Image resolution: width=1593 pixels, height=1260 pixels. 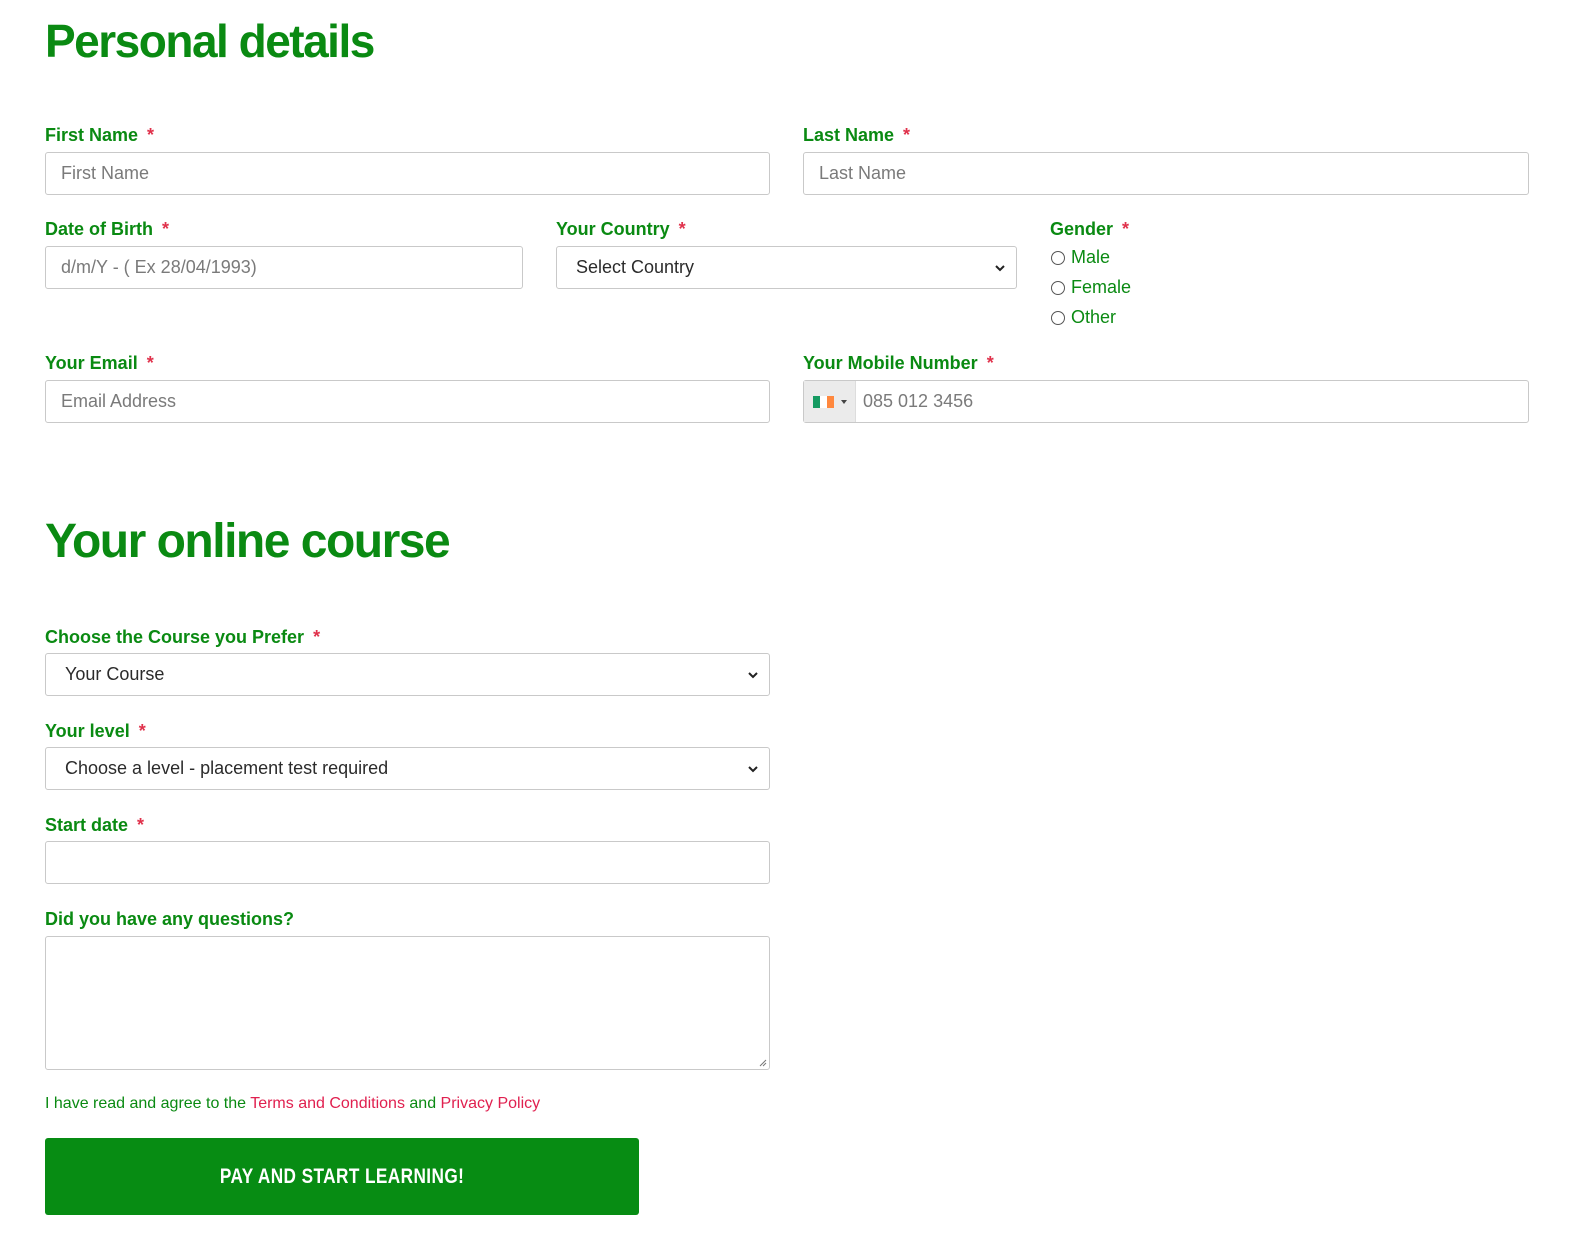 What do you see at coordinates (1082, 229) in the screenshot?
I see `gender-label-text: Gender` at bounding box center [1082, 229].